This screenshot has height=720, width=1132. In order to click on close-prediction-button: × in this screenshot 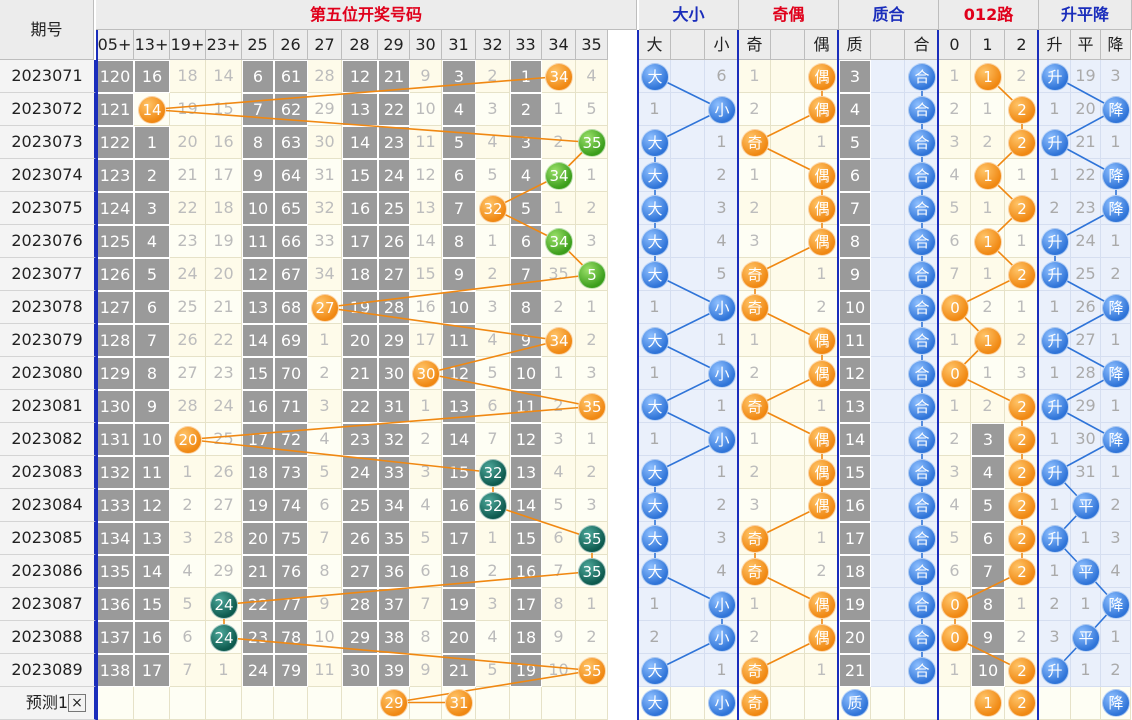, I will do `click(77, 703)`.